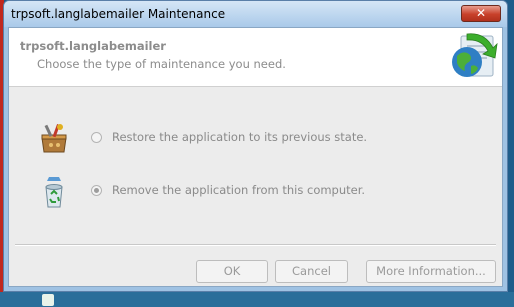  I want to click on desktop-background, so click(257, 299).